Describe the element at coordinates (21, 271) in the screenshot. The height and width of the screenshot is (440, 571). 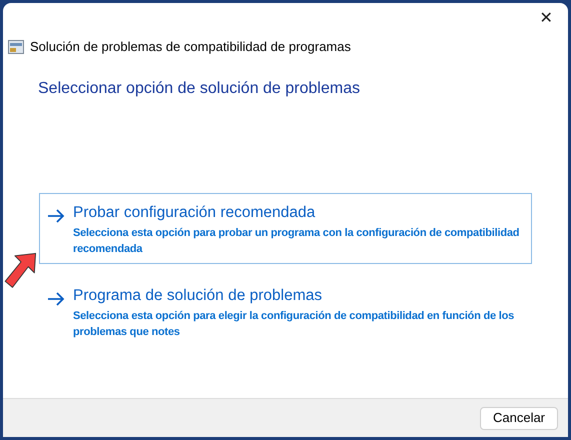
I see `pointer-arrow-icon` at that location.